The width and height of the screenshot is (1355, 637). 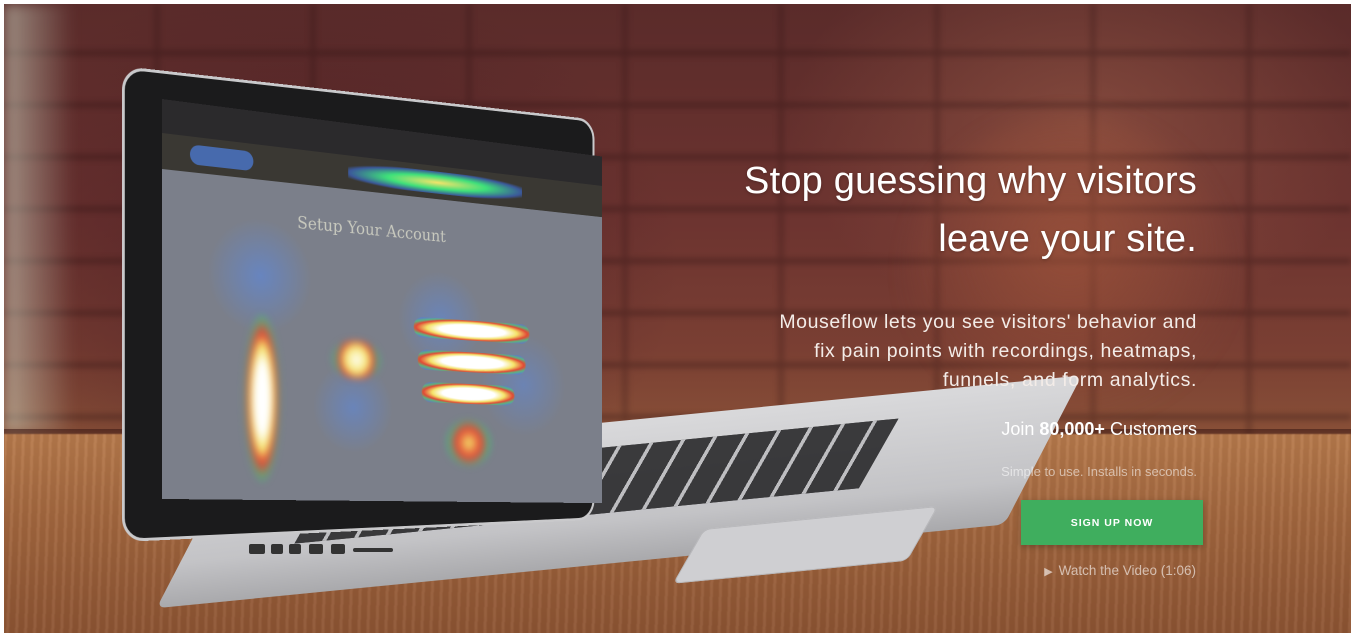 I want to click on watch-video-link: ▶ Watch the Video (1:06), so click(x=1120, y=570).